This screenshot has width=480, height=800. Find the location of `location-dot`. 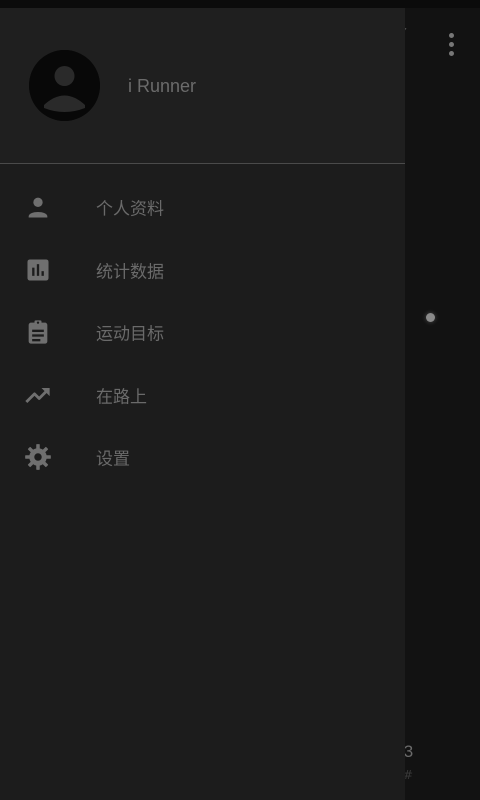

location-dot is located at coordinates (430, 317).